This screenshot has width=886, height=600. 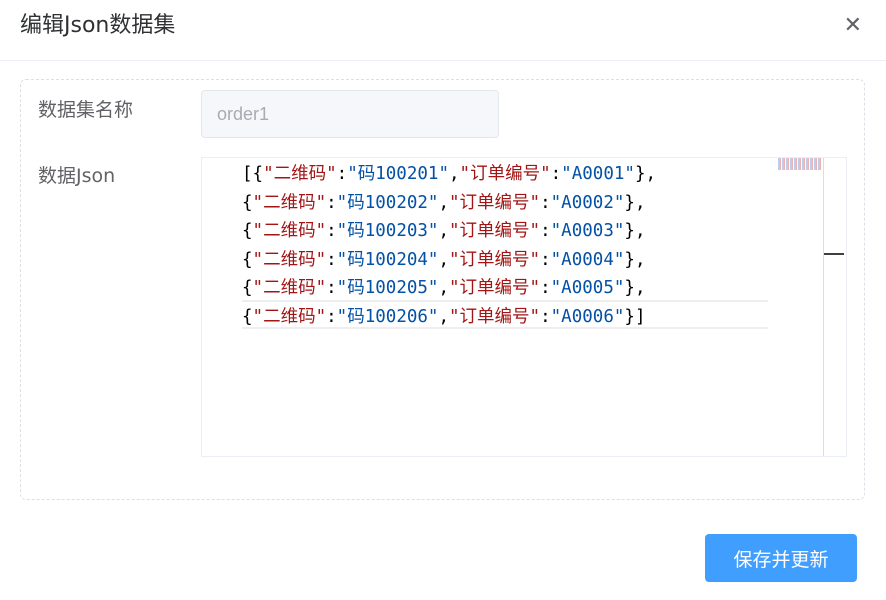 I want to click on json-value: "A0006", so click(x=587, y=316).